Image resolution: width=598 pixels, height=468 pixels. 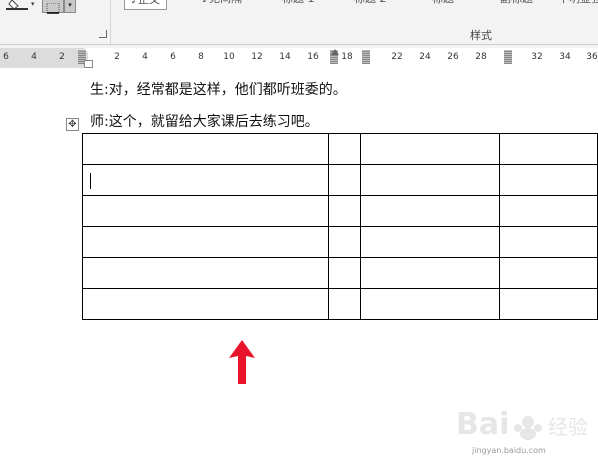 I want to click on ruler-tick: 28, so click(x=481, y=57).